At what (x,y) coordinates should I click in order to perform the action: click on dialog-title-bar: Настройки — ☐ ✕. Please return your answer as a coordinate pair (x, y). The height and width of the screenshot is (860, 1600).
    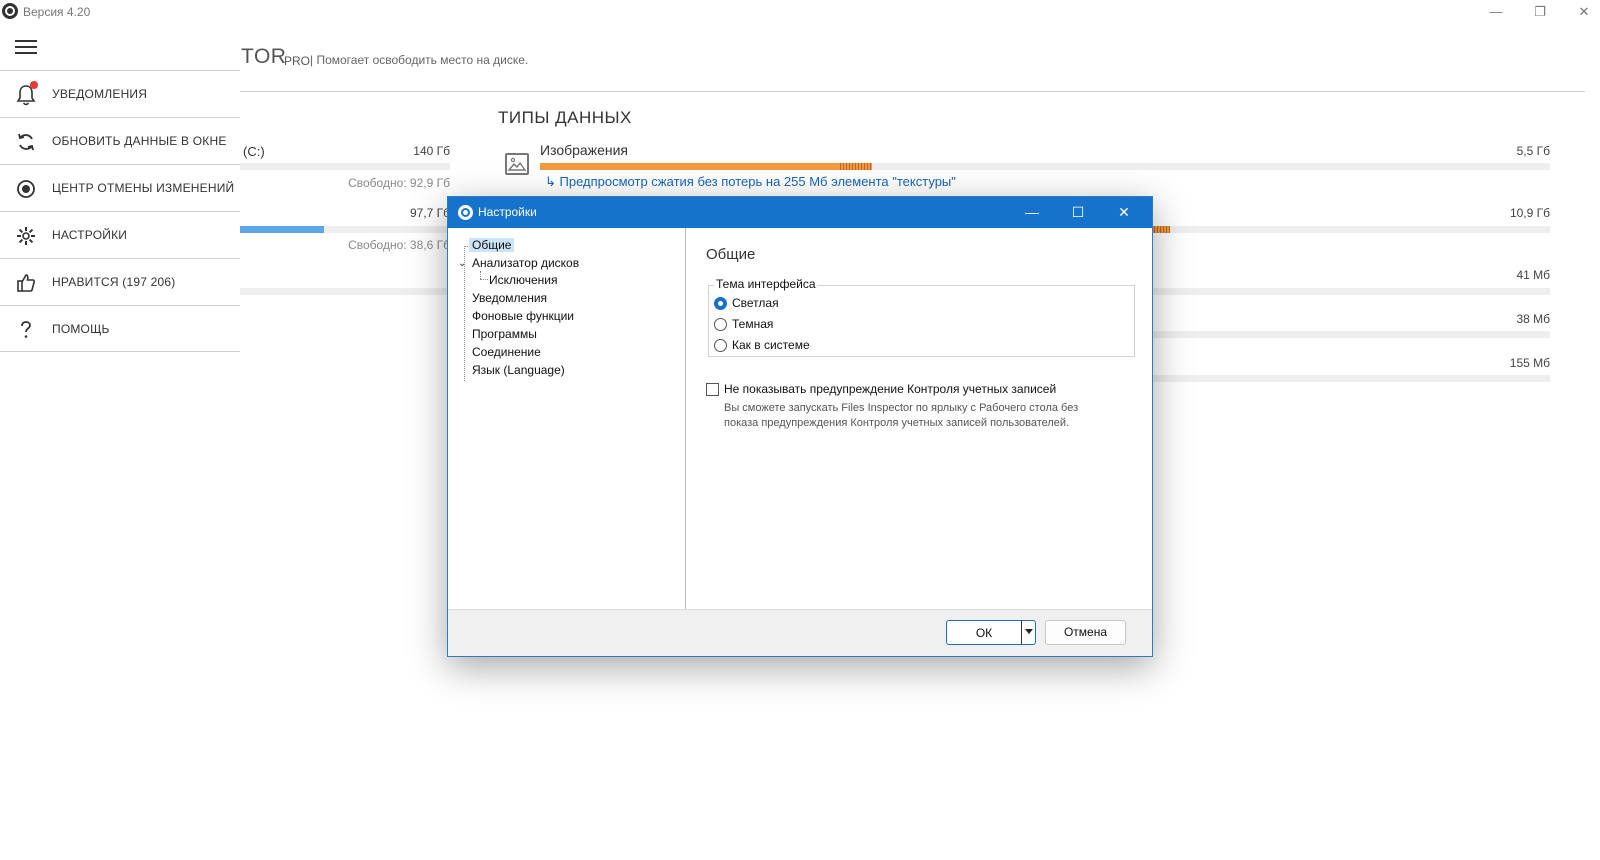
    Looking at the image, I should click on (800, 212).